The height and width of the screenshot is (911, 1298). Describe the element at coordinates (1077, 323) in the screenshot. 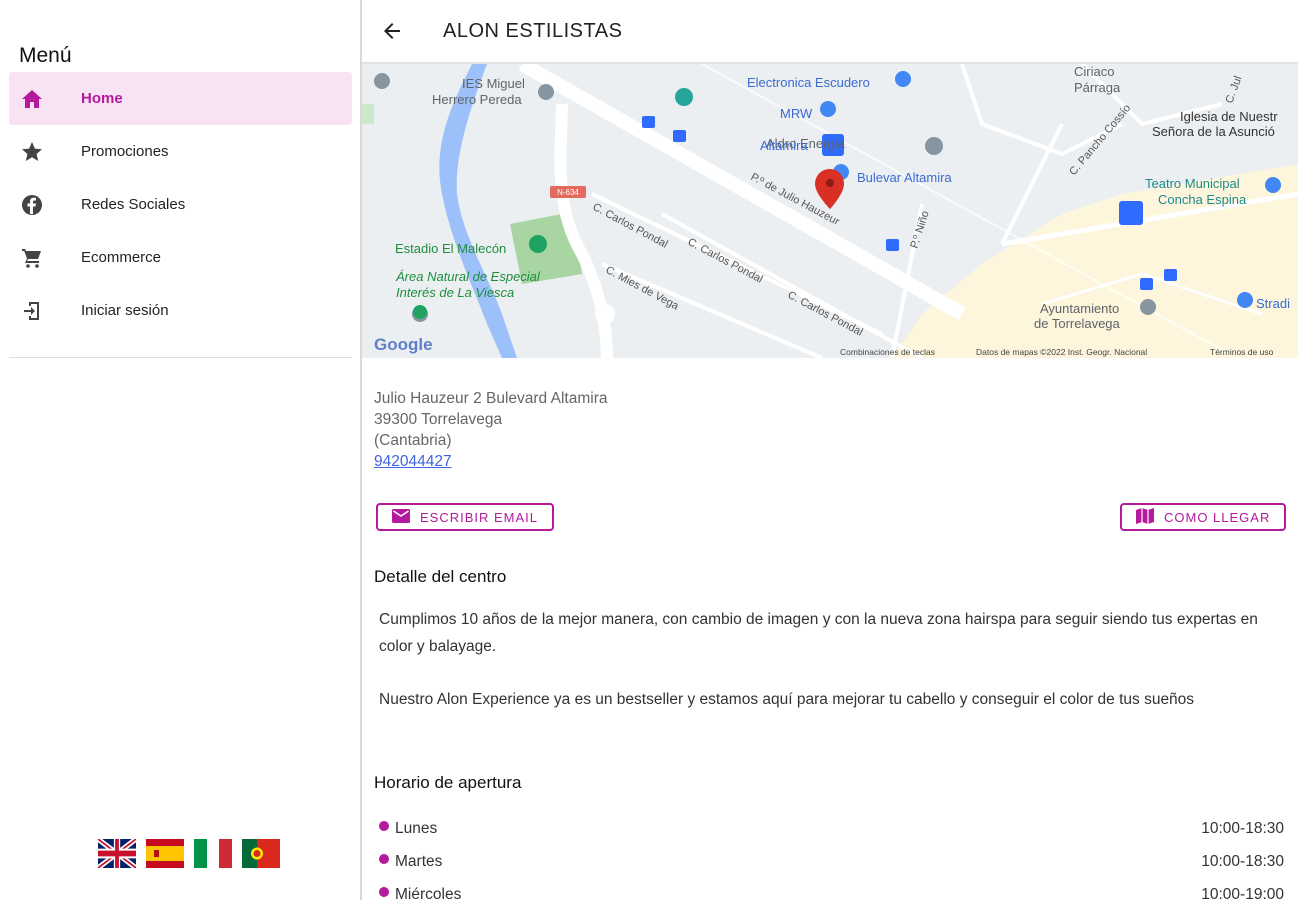

I see `map-label: de Torrelavega` at that location.